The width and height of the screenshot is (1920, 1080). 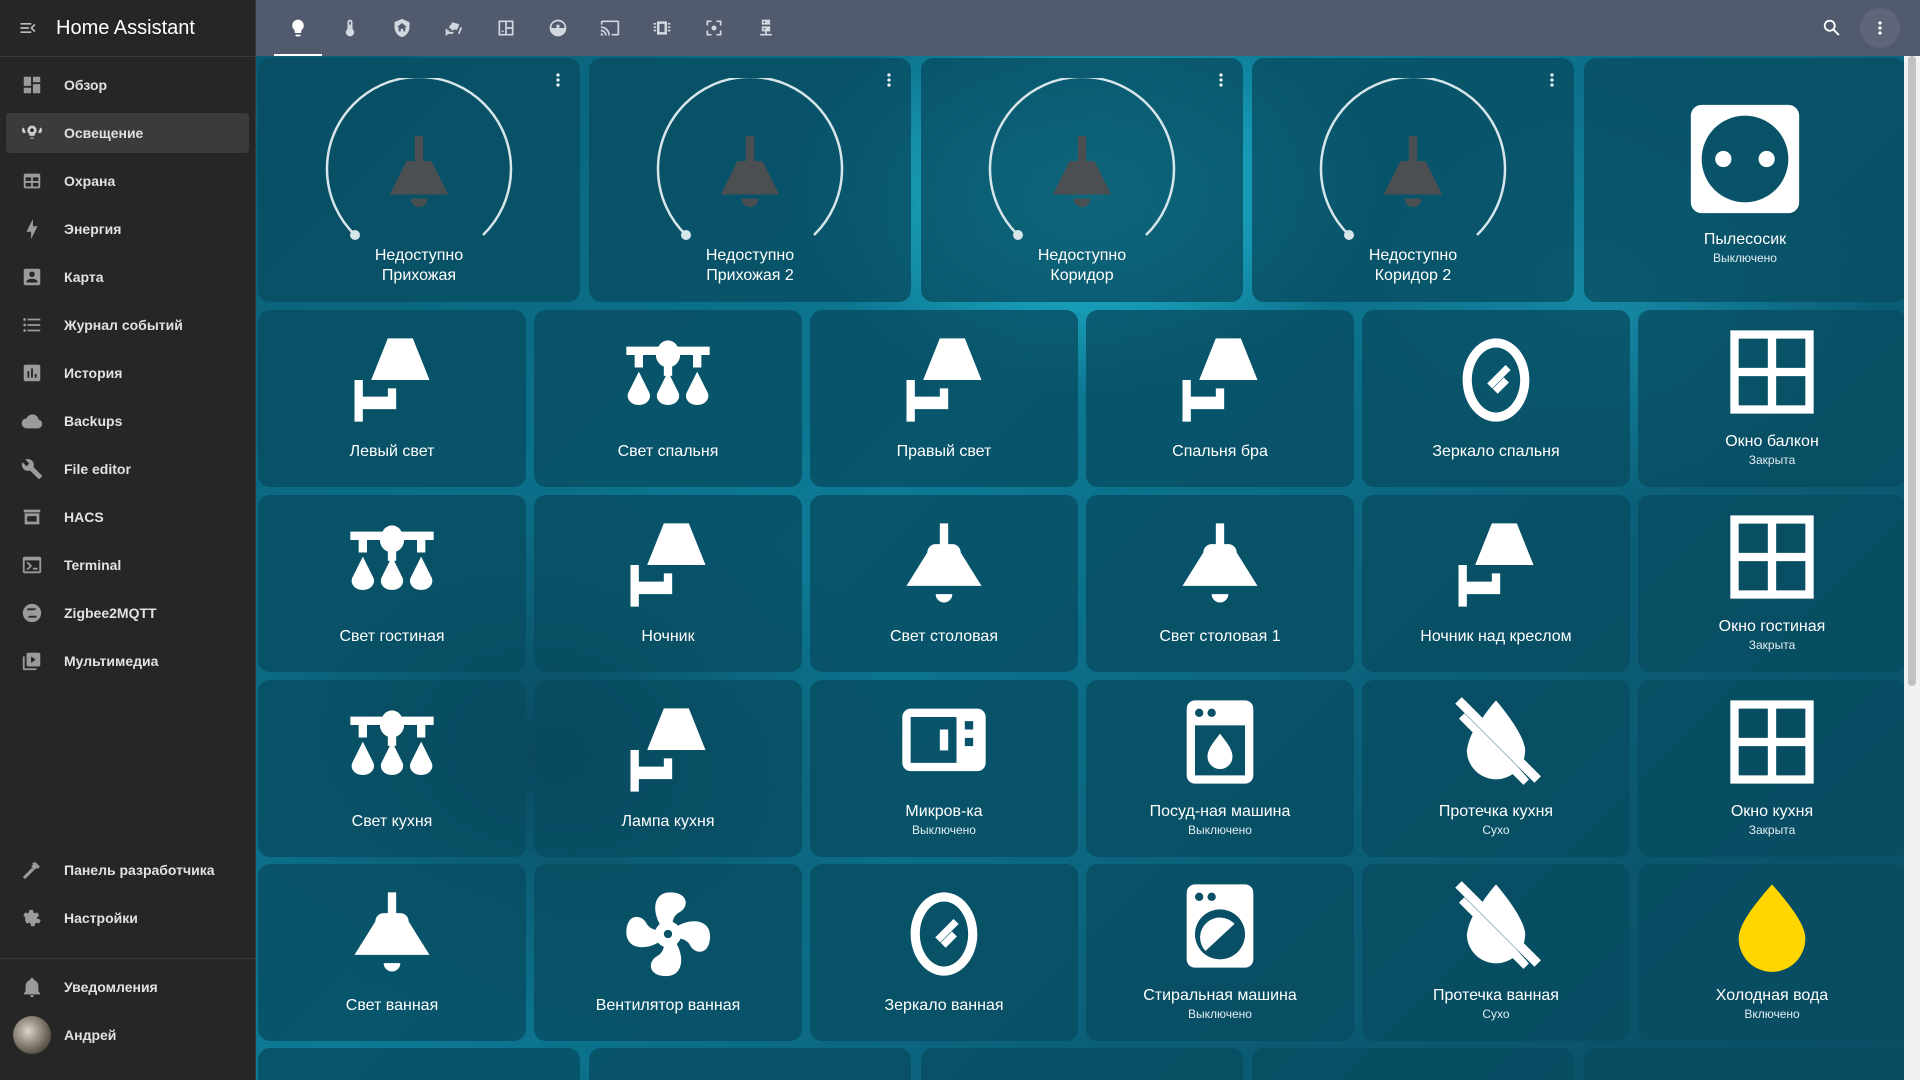 I want to click on entity-card: Холодная вода Включено, so click(x=1771, y=952).